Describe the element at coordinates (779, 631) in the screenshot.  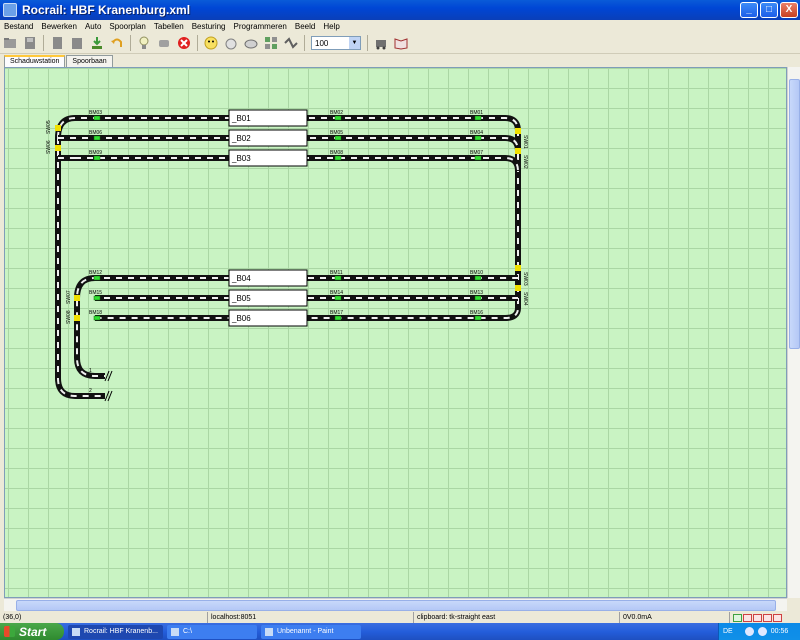
I see `clock: 00:56` at that location.